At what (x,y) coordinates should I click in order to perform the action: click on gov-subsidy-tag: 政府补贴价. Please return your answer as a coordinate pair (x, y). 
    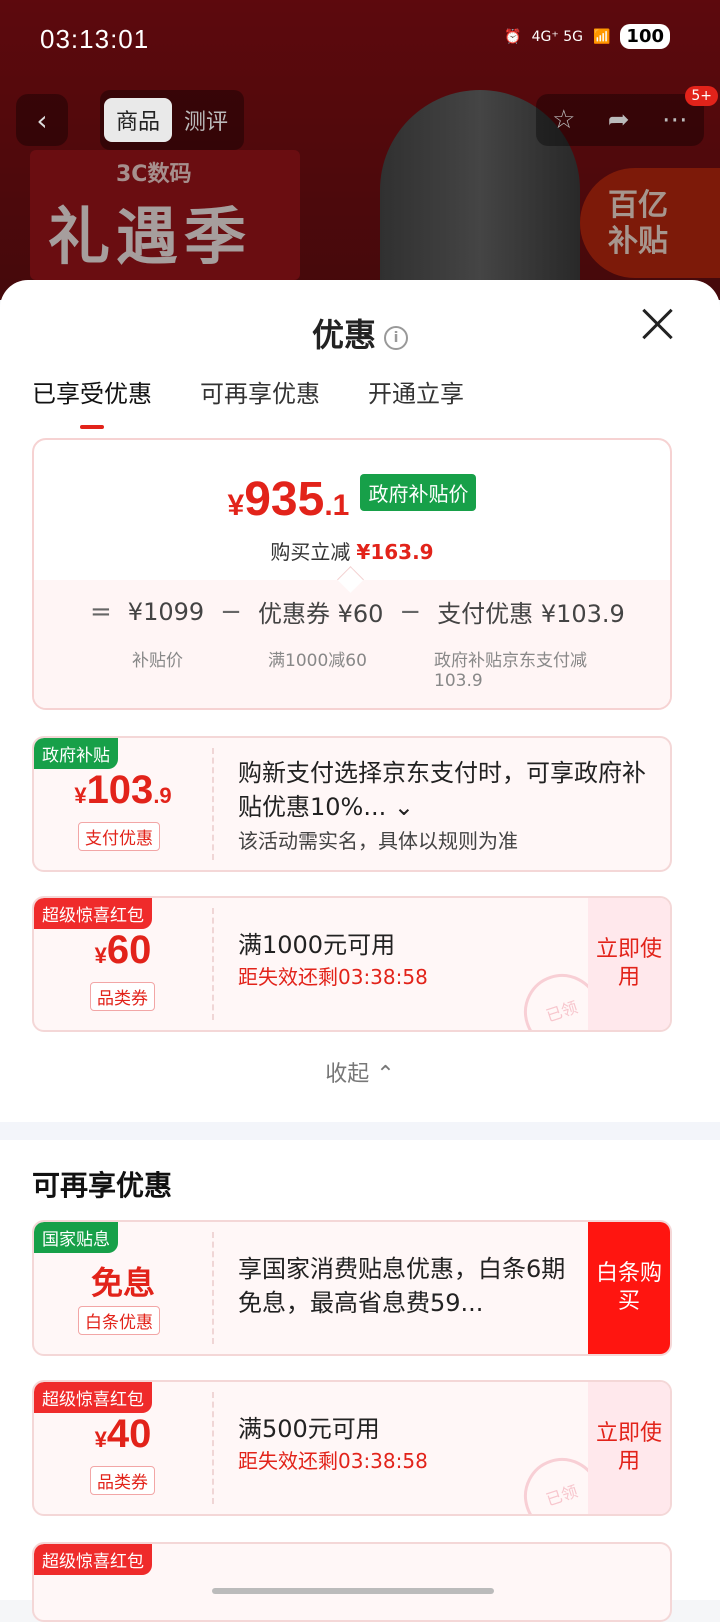
    Looking at the image, I should click on (418, 492).